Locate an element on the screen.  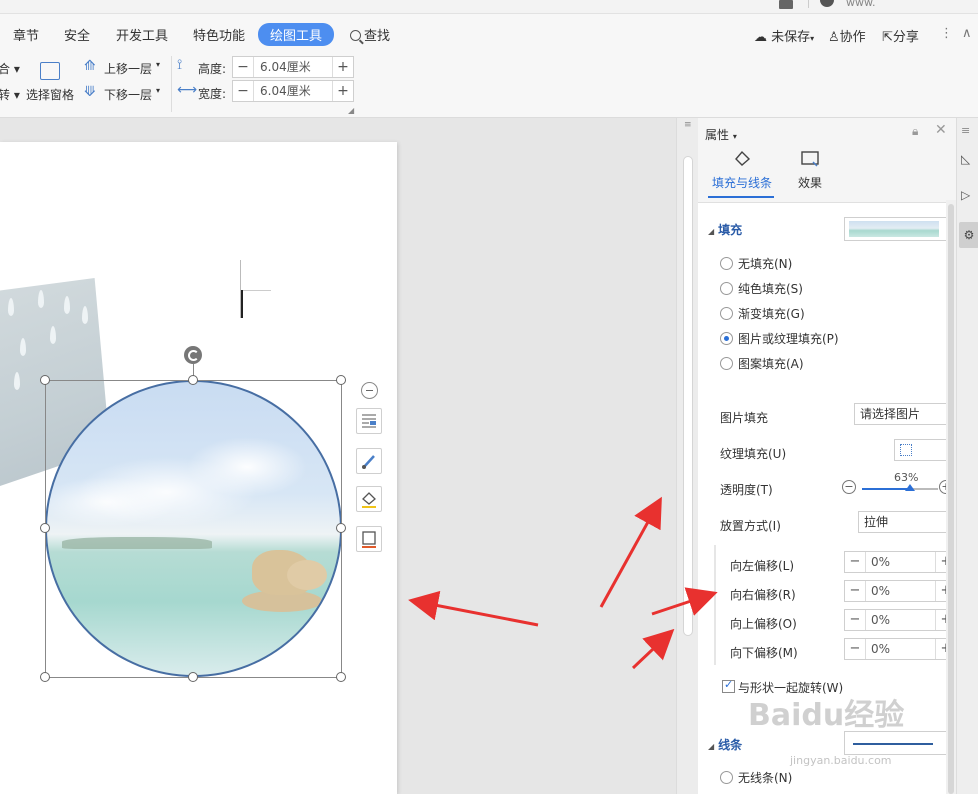
height-value: 6.04厘米 is located at coordinates (293, 67).